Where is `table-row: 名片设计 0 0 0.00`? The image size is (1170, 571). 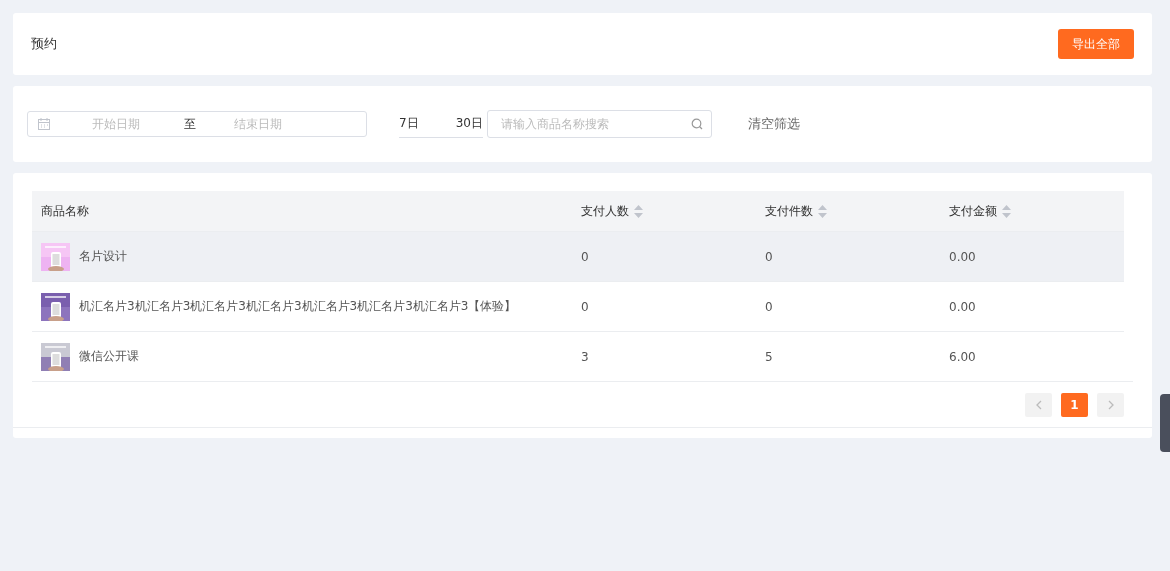 table-row: 名片设计 0 0 0.00 is located at coordinates (578, 256).